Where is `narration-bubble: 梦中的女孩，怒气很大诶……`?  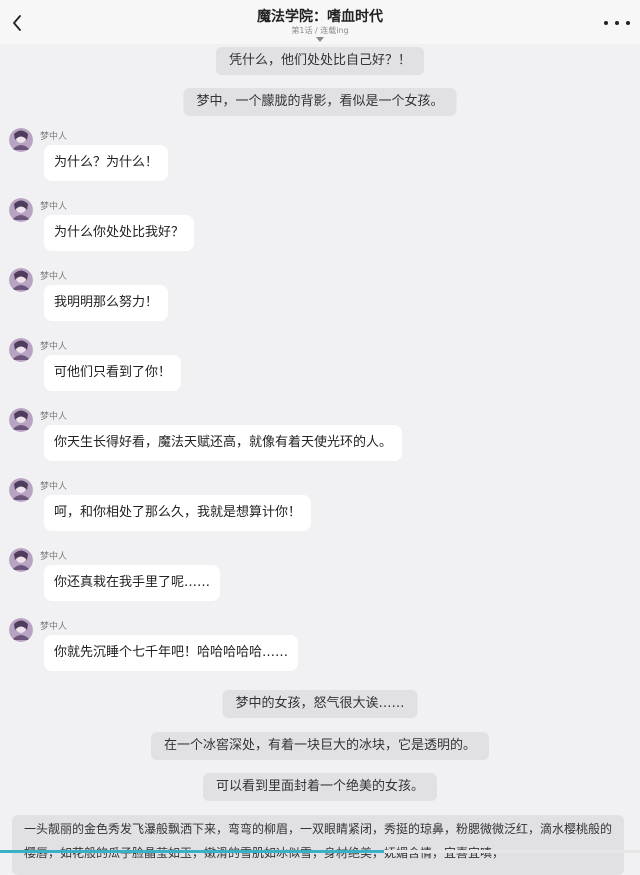 narration-bubble: 梦中的女孩，怒气很大诶…… is located at coordinates (320, 704).